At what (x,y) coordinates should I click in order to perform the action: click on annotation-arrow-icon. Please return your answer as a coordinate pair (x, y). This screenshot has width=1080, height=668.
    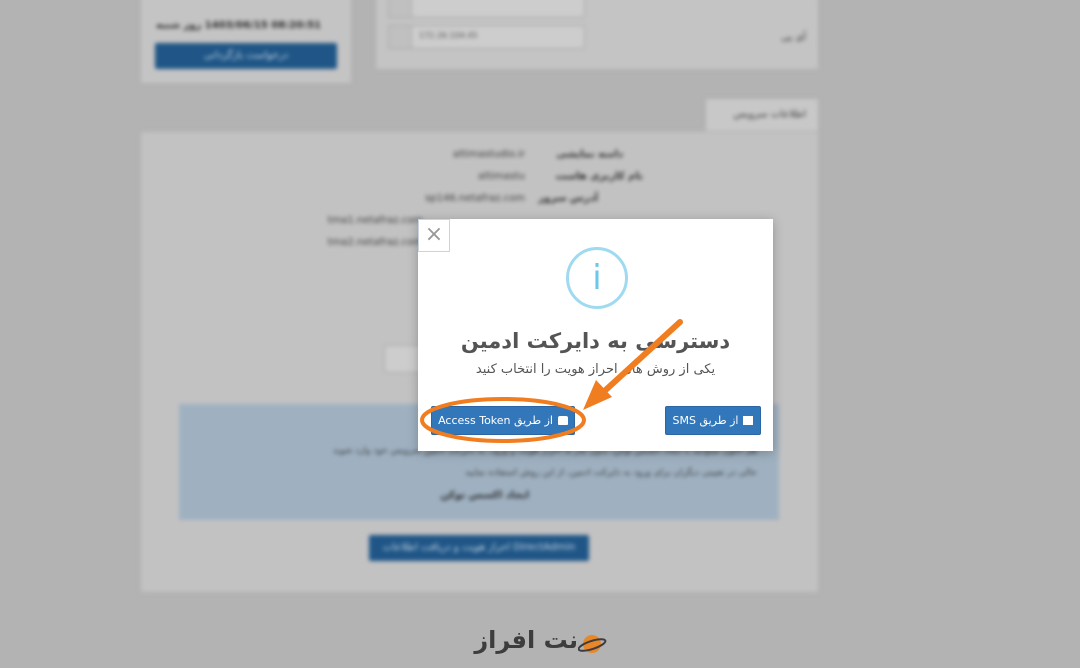
    Looking at the image, I should click on (551, 381).